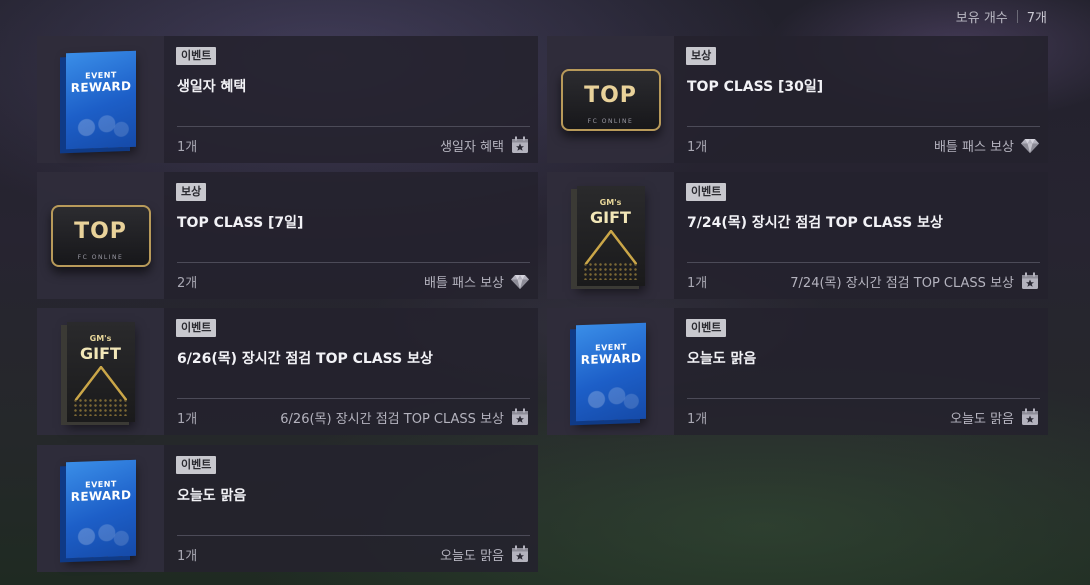 Image resolution: width=1090 pixels, height=585 pixels. Describe the element at coordinates (755, 87) in the screenshot. I see `item-title: TOP CLASS [30일]` at that location.